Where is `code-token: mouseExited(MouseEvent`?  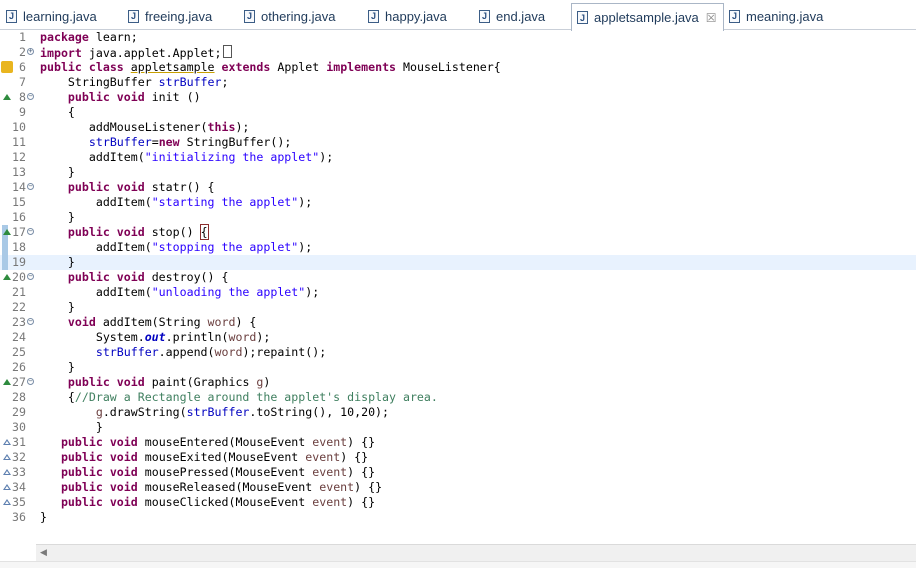 code-token: mouseExited(MouseEvent is located at coordinates (221, 457).